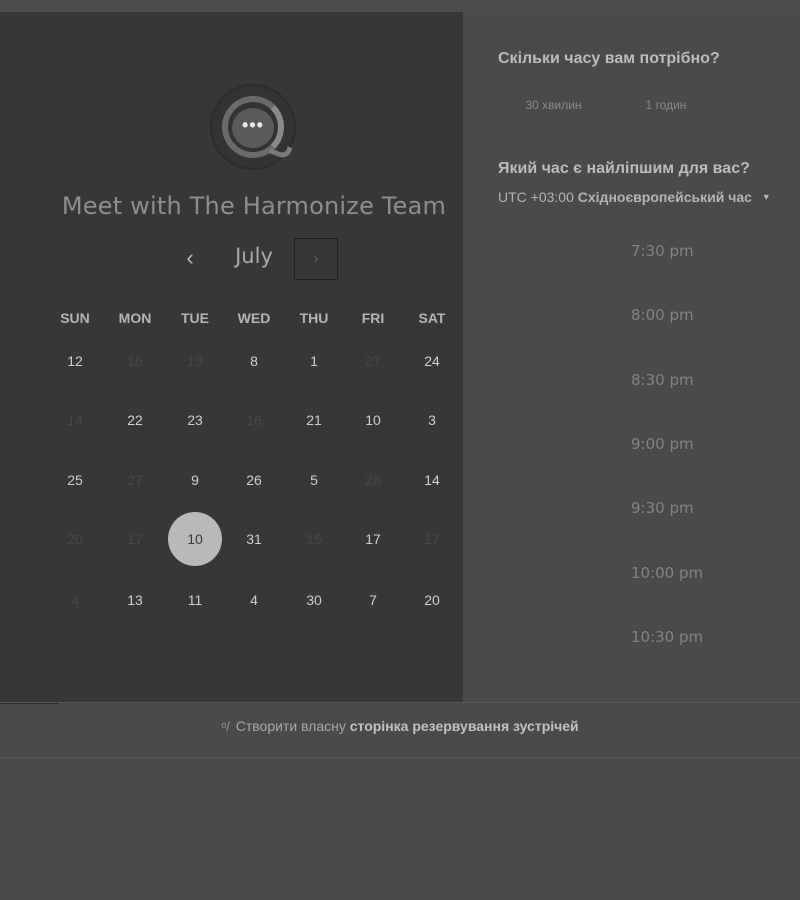  I want to click on calendar-day: 5, so click(314, 480).